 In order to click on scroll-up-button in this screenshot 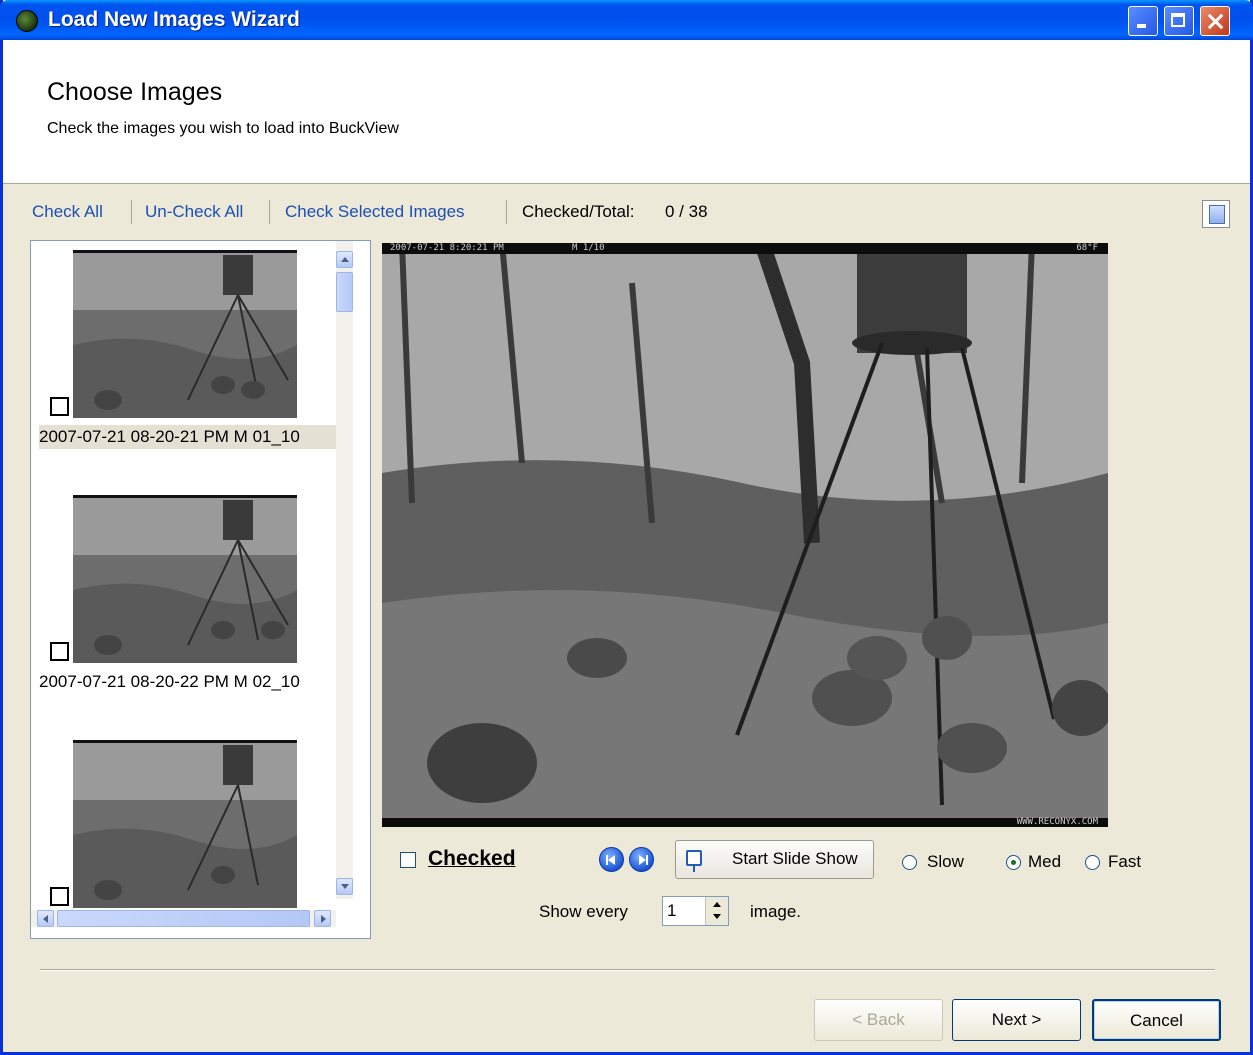, I will do `click(344, 259)`.